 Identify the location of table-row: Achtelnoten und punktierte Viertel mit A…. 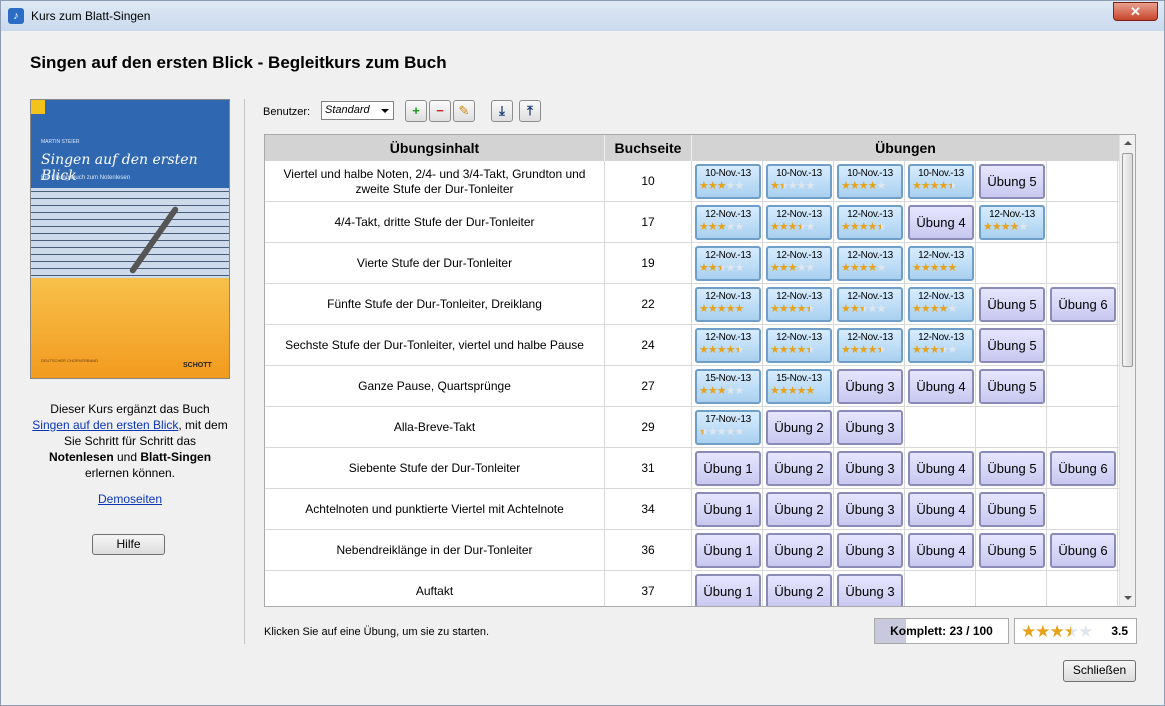
(692, 509).